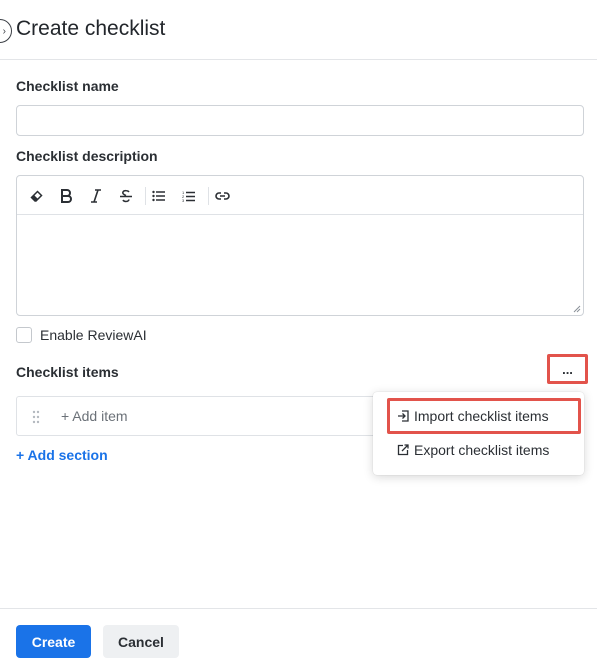  I want to click on export-checklist-items-menu-item: Export checklist items, so click(473, 450).